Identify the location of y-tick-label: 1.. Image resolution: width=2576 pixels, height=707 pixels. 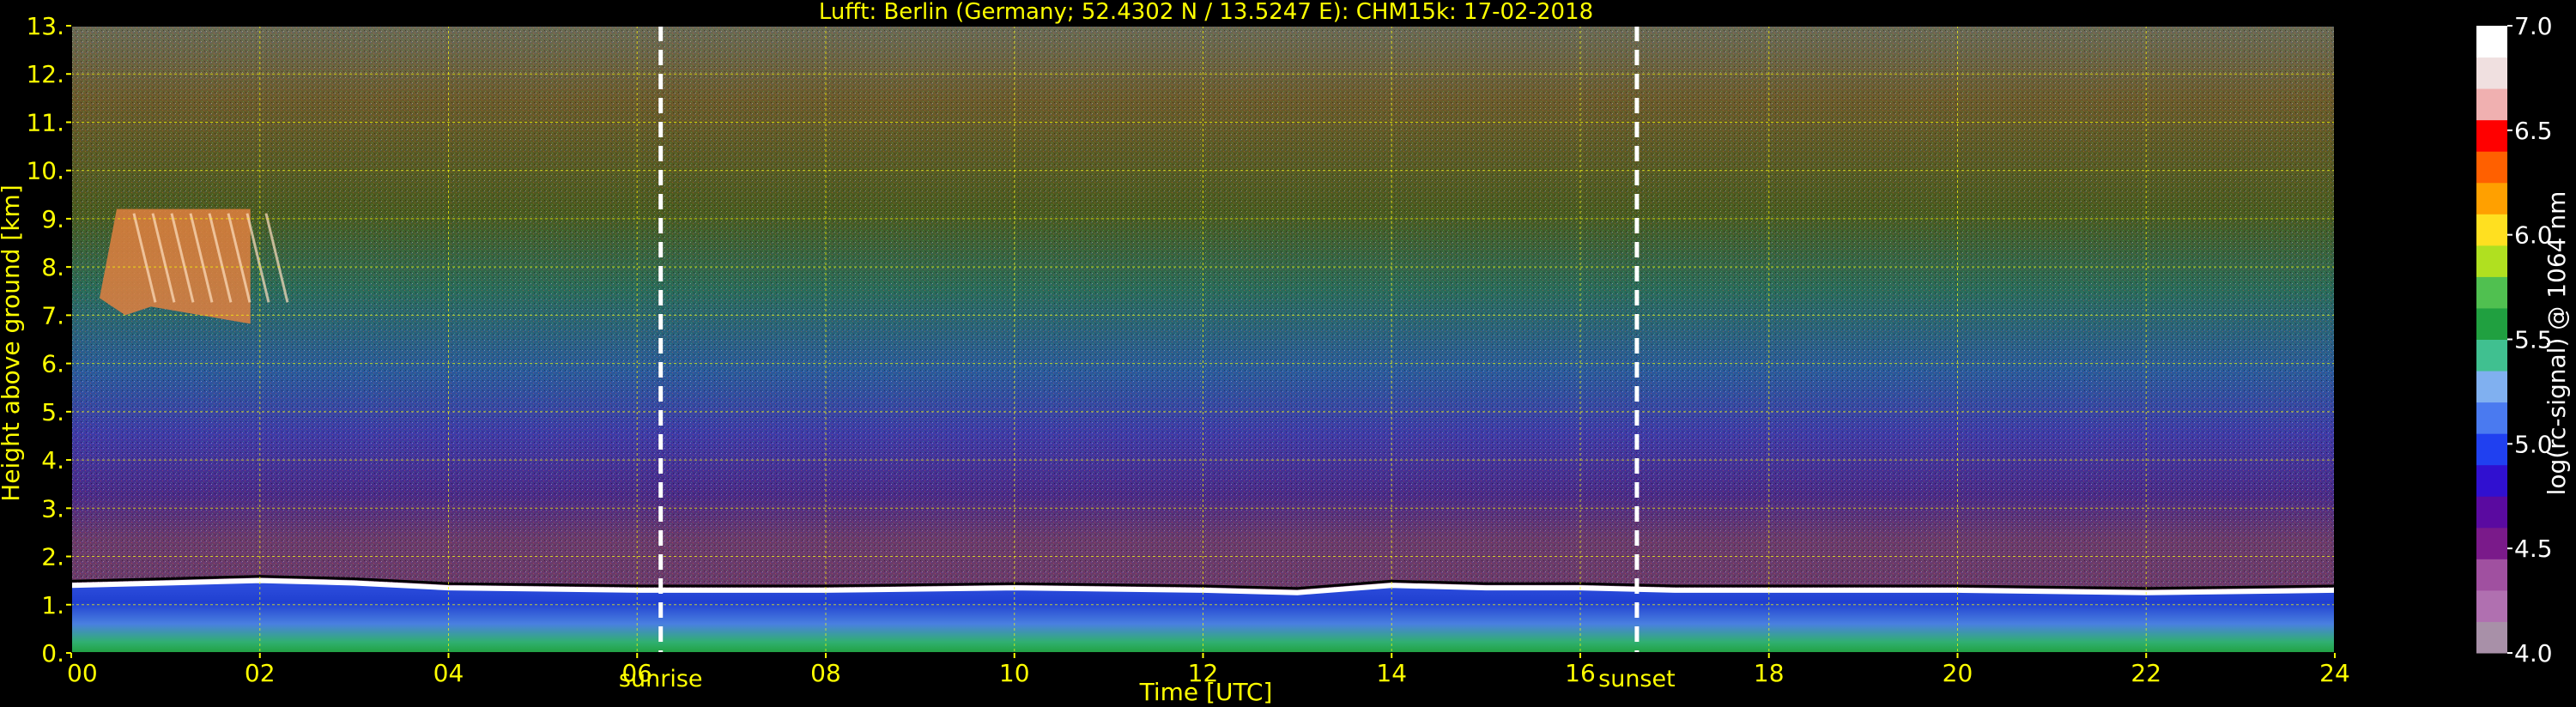
(52, 605).